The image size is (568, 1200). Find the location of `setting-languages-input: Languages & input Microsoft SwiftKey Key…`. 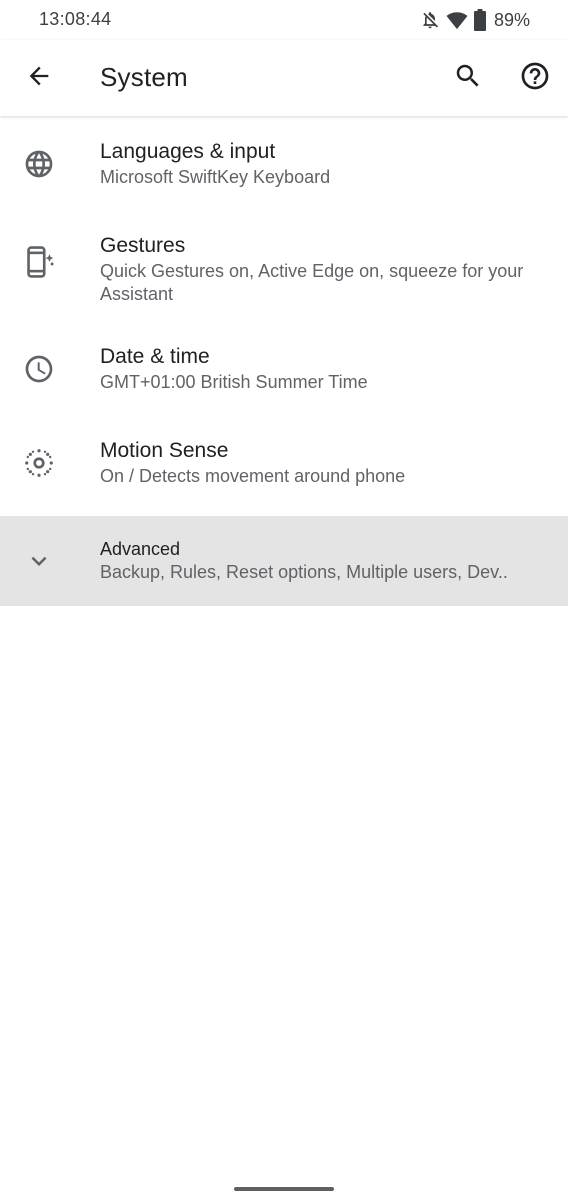

setting-languages-input: Languages & input Microsoft SwiftKey Key… is located at coordinates (284, 164).